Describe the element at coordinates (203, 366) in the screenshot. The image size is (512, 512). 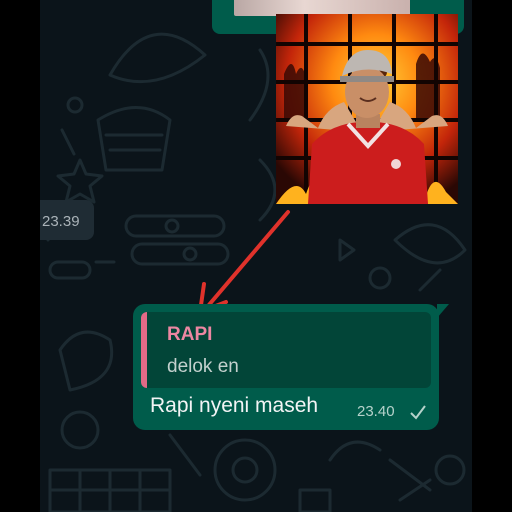
I see `quoted-text: delok en` at that location.